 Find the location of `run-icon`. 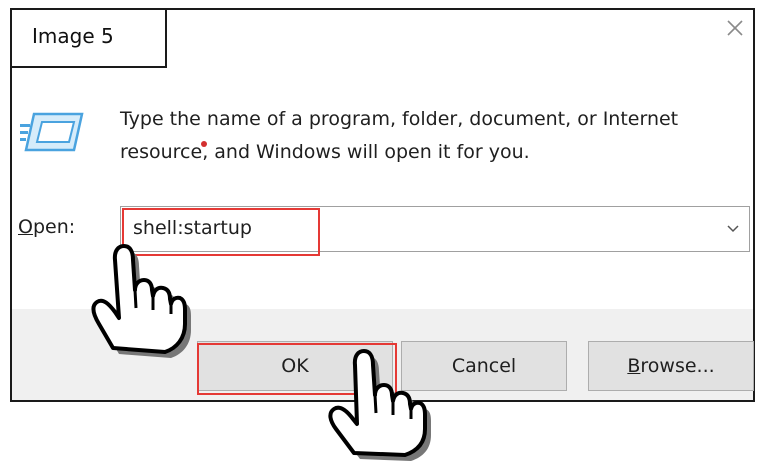

run-icon is located at coordinates (52, 132).